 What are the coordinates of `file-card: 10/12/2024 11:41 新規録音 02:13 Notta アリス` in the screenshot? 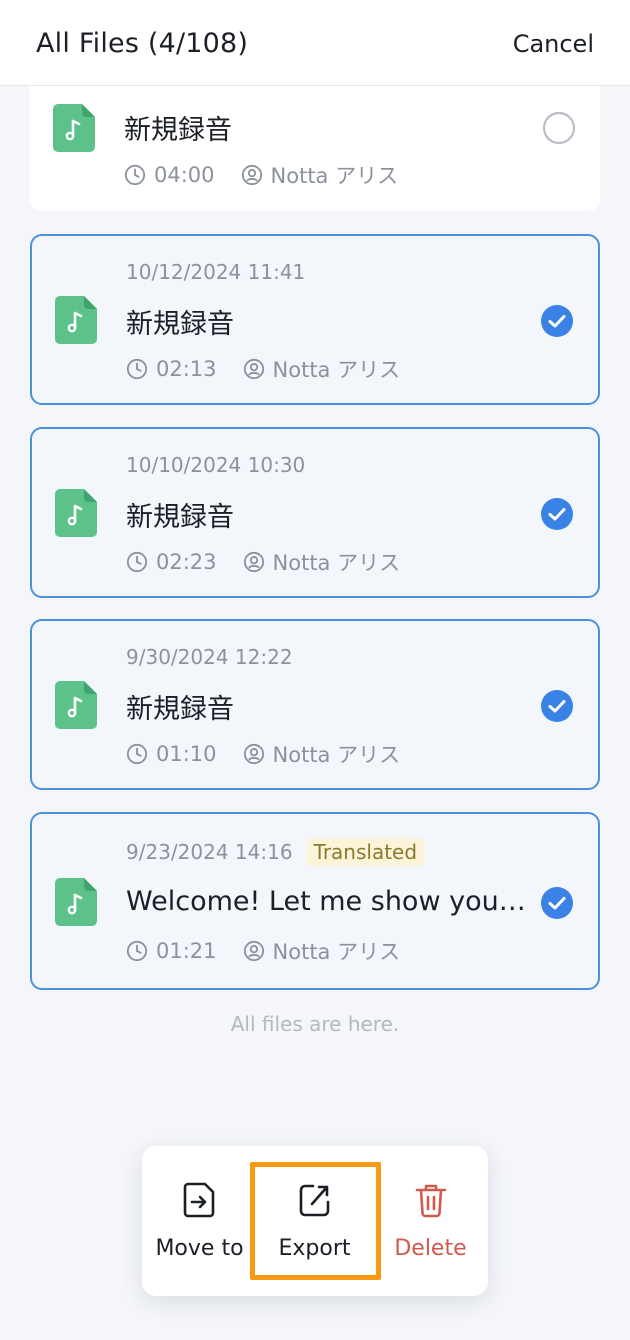 It's located at (315, 319).